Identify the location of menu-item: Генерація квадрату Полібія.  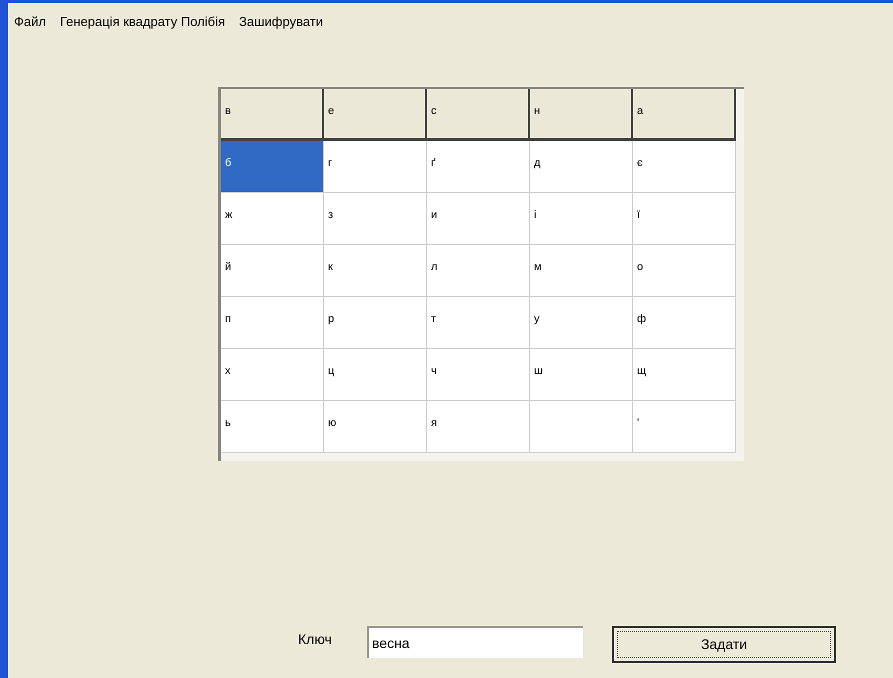
(143, 22).